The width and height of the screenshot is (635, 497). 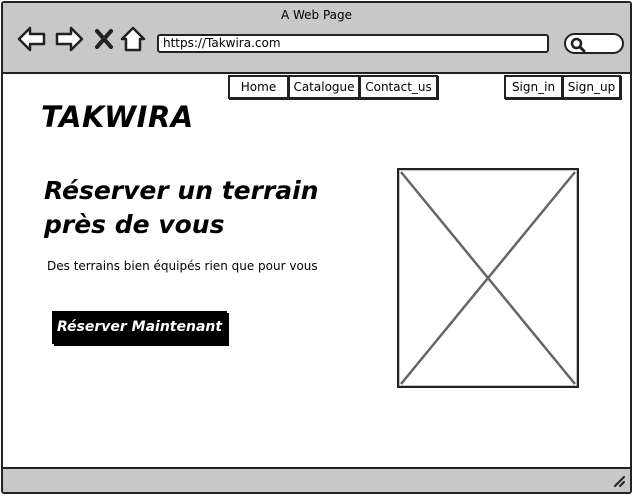 What do you see at coordinates (594, 43) in the screenshot?
I see `search-field` at bounding box center [594, 43].